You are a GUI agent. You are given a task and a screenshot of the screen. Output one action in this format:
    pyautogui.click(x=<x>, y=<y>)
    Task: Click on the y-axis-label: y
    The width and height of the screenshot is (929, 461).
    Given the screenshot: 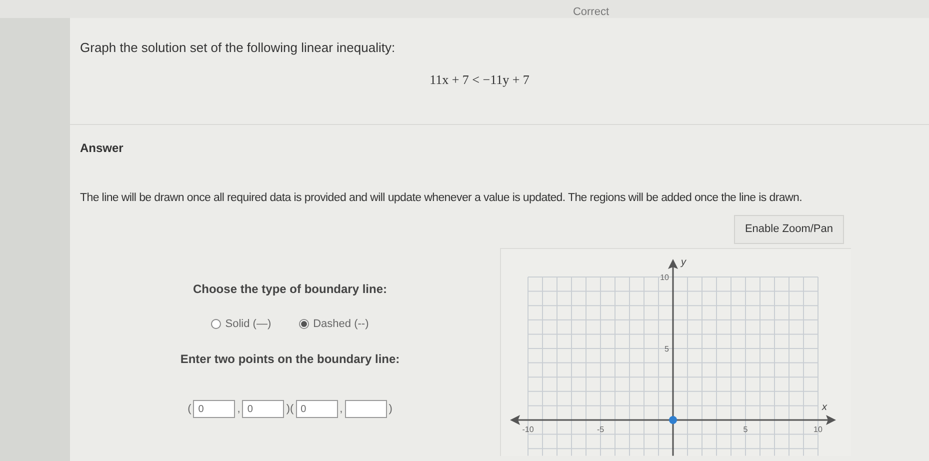 What is the action you would take?
    pyautogui.click(x=683, y=262)
    